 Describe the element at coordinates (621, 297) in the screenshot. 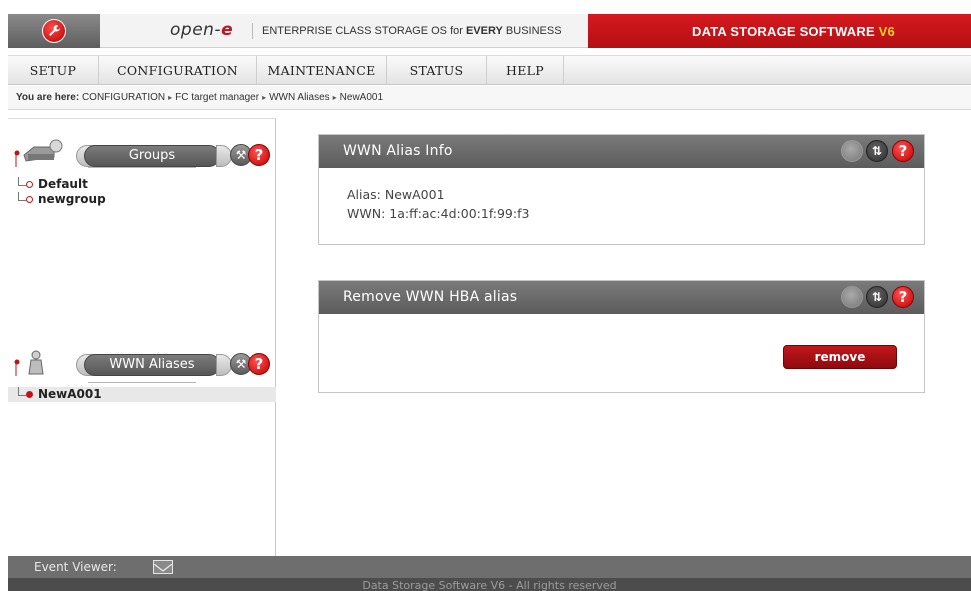

I see `panel-title: Remove WWN HBA alias` at that location.